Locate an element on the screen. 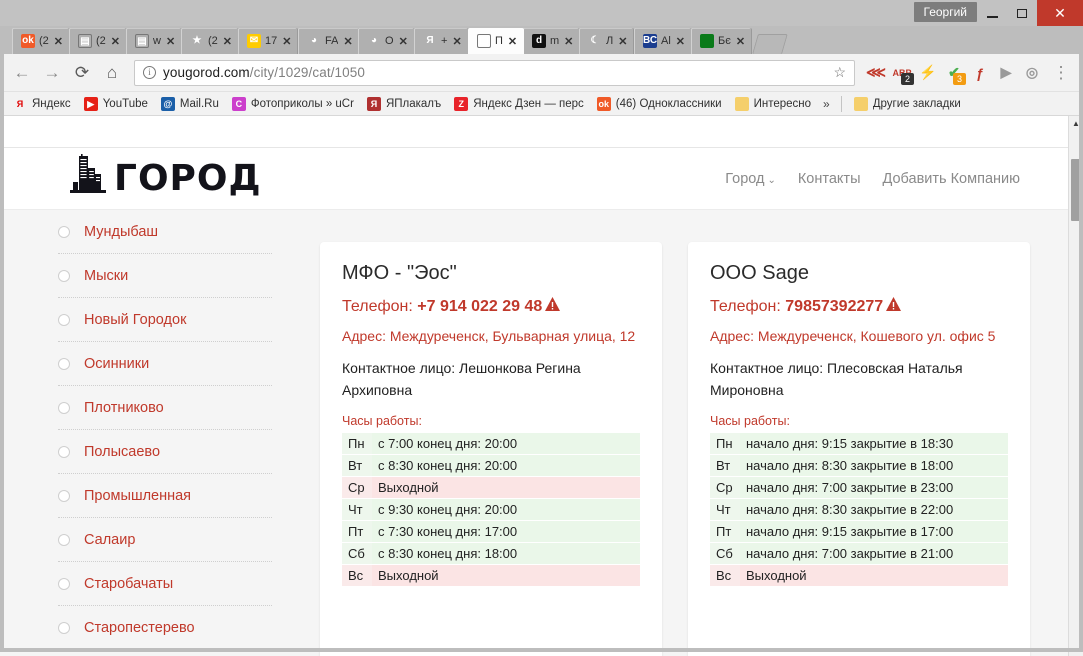  bookmarks-overflow-icon: » is located at coordinates (826, 104).